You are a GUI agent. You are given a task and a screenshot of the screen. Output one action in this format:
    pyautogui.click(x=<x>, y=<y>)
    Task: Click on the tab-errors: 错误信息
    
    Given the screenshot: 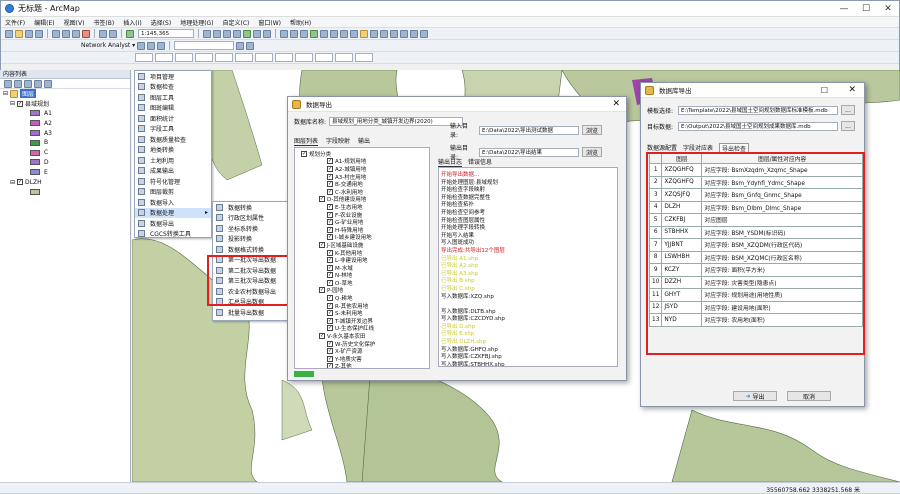 What is the action you would take?
    pyautogui.click(x=480, y=162)
    